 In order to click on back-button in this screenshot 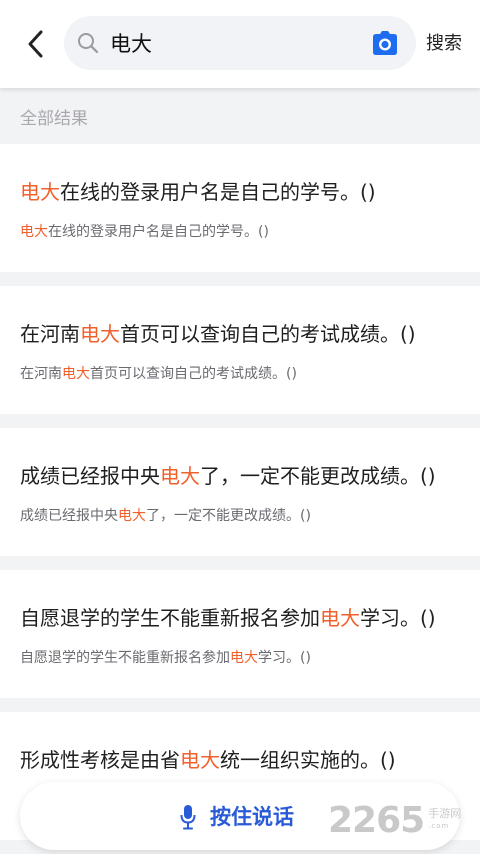, I will do `click(36, 44)`.